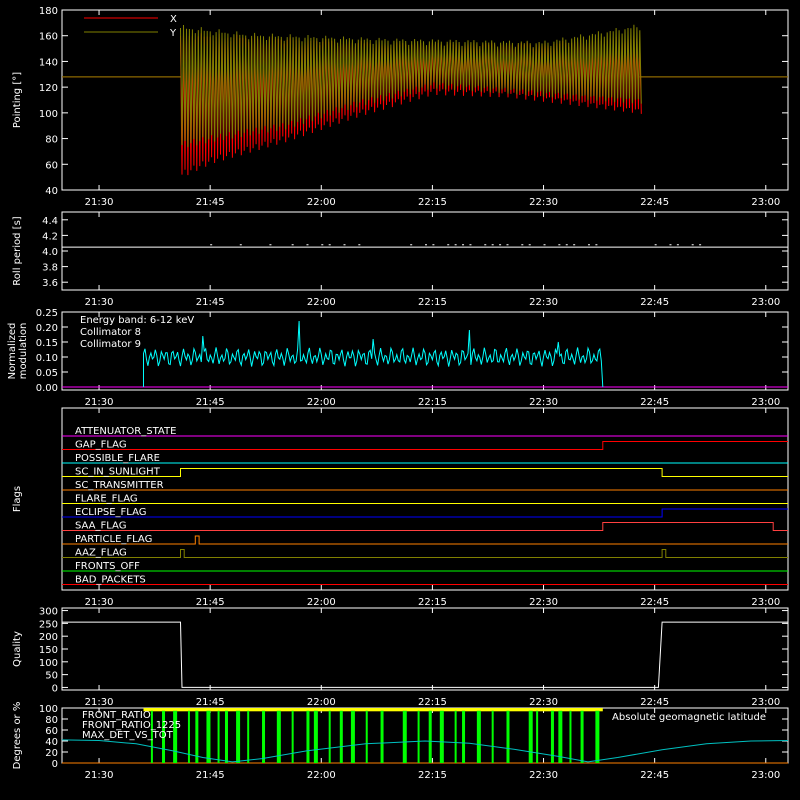 The height and width of the screenshot is (800, 800). What do you see at coordinates (117, 458) in the screenshot?
I see `flag-label: POSSIBLE_FLARE` at bounding box center [117, 458].